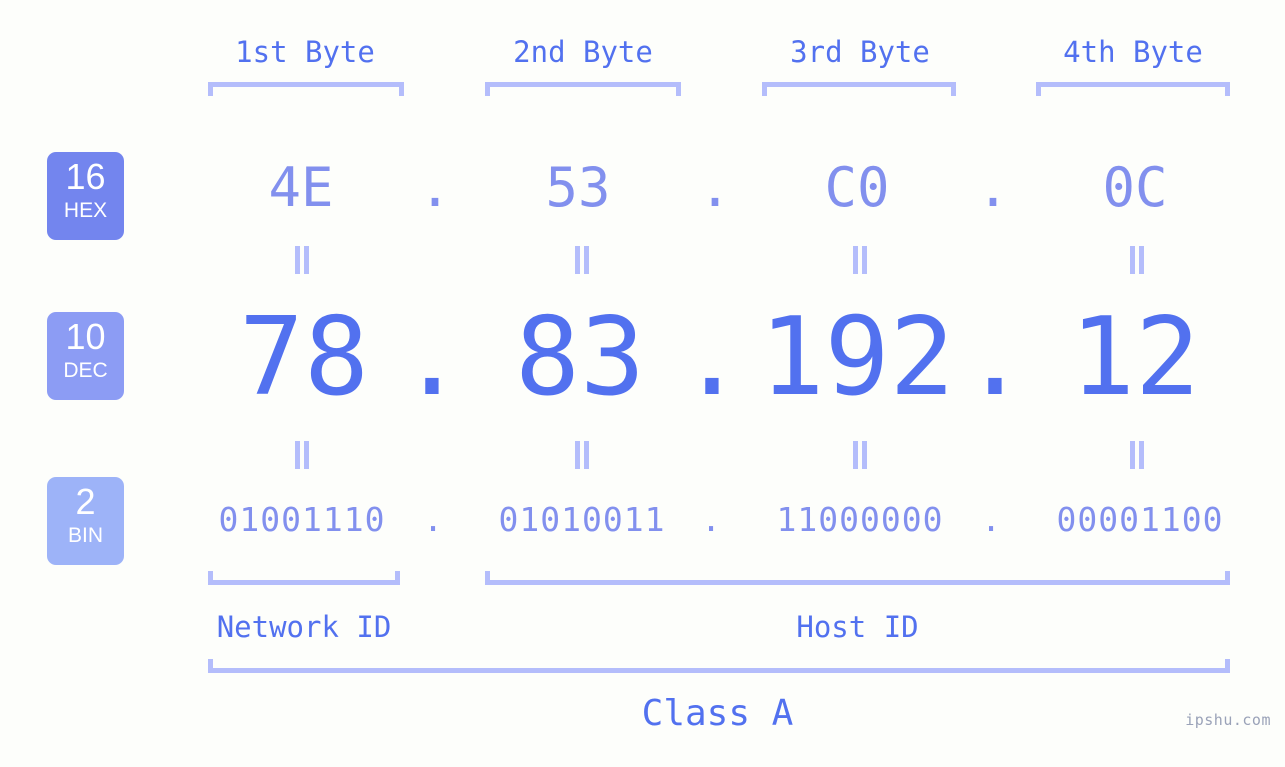  I want to click on network-id-label: Network ID, so click(304, 627).